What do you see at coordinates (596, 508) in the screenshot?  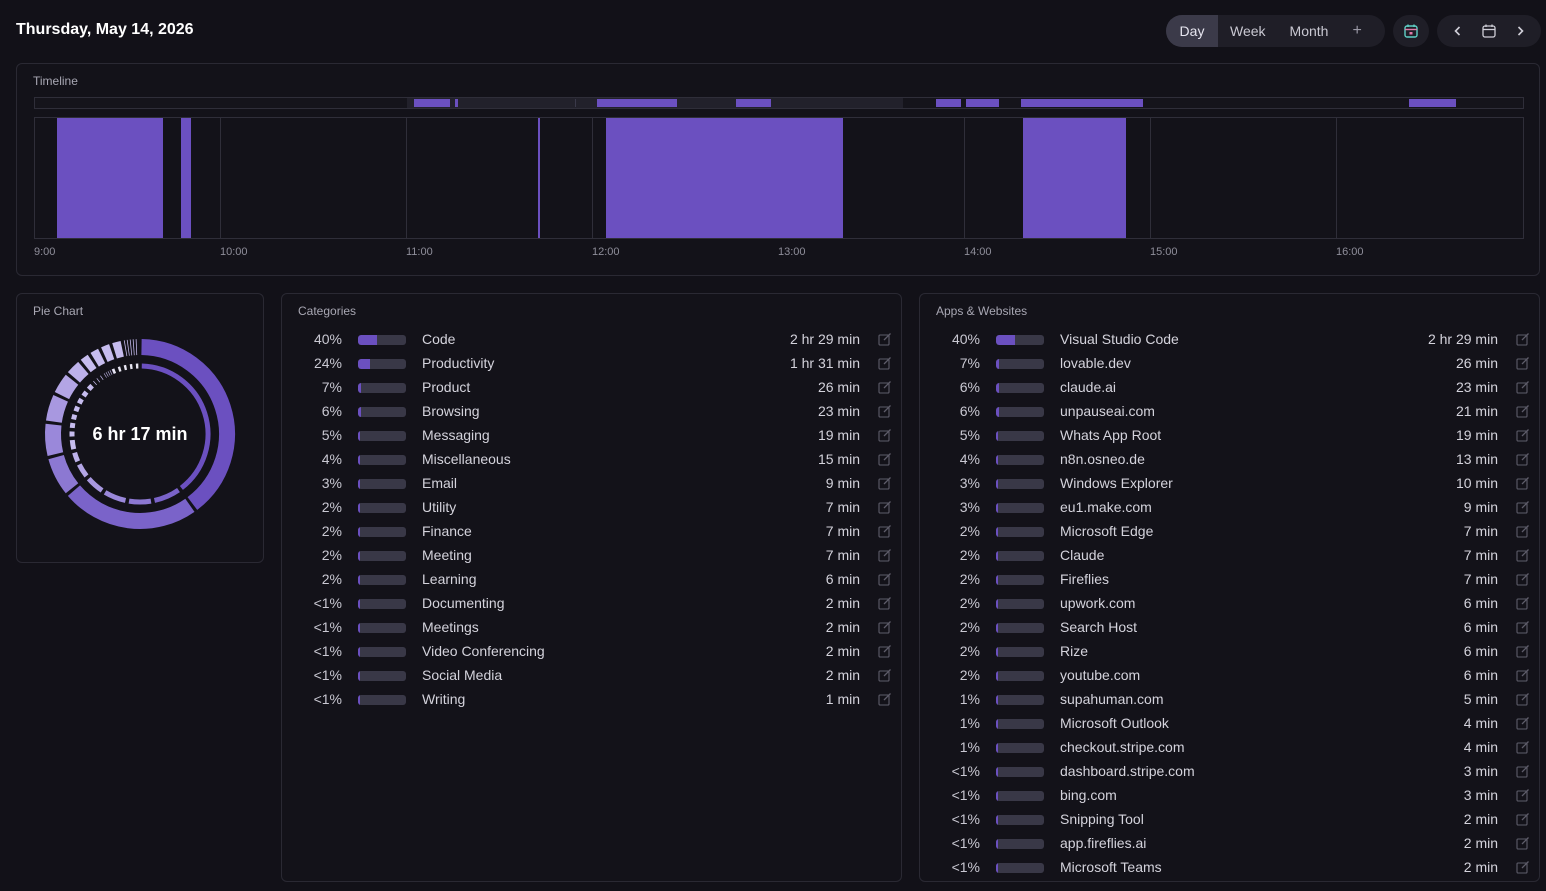 I see `category-row: 2% Utility 7 min` at bounding box center [596, 508].